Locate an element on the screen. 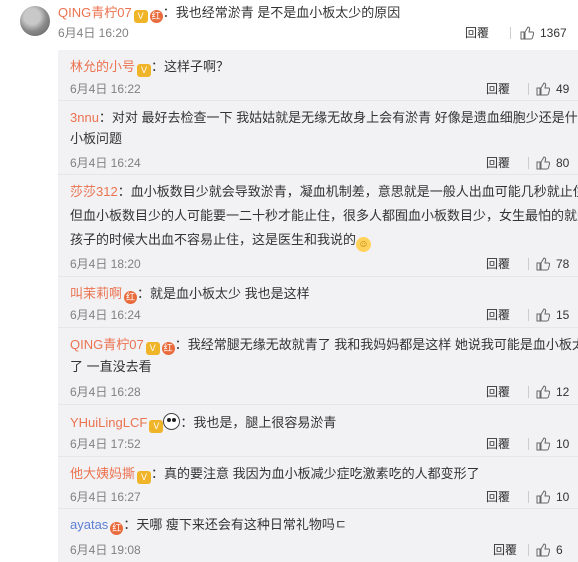 This screenshot has width=578, height=562. username: 叫茉莉啊 is located at coordinates (96, 293).